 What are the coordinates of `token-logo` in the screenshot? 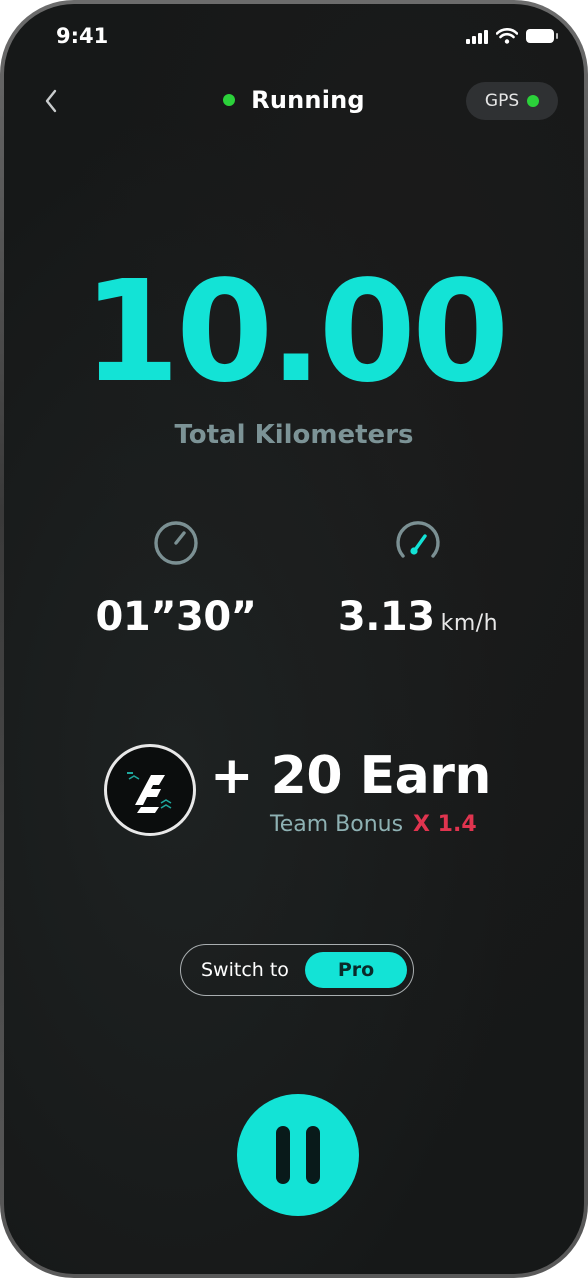 It's located at (150, 790).